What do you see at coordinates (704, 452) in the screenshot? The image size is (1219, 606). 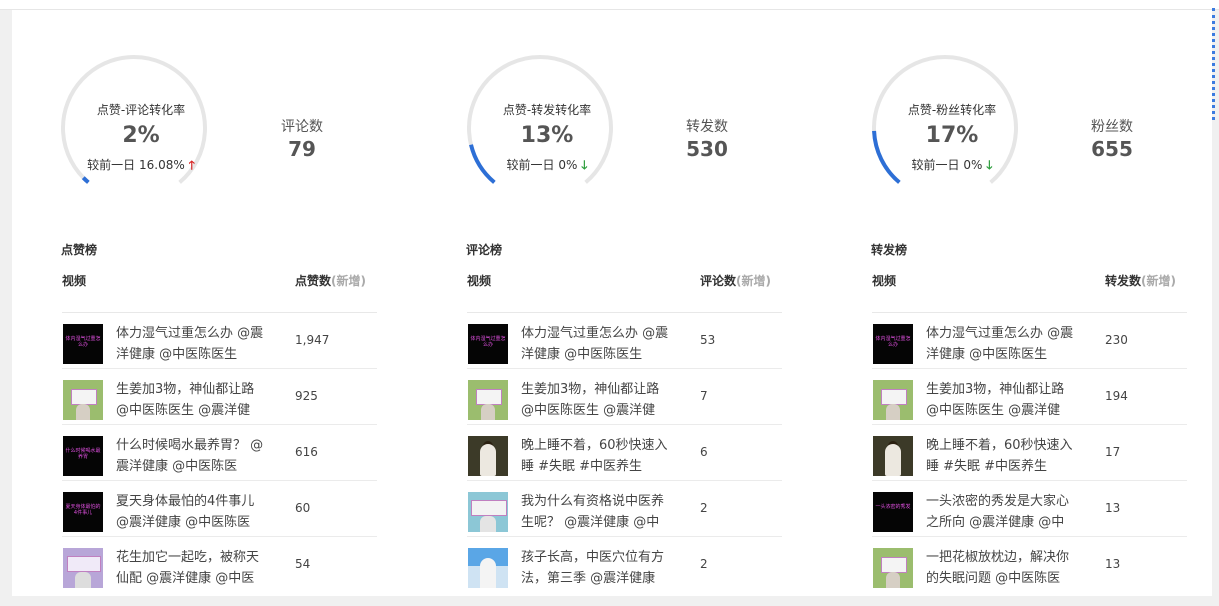 I see `metric-value: 6` at bounding box center [704, 452].